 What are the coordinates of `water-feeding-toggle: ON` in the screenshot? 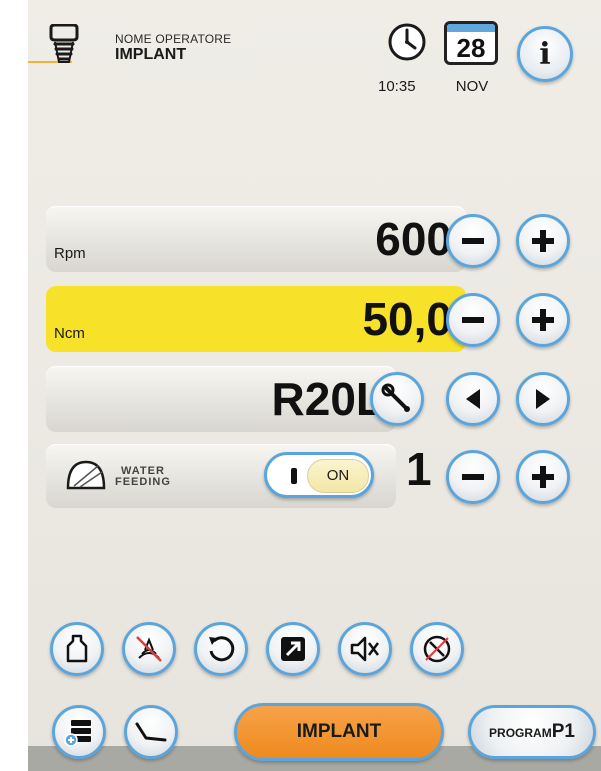 It's located at (319, 475).